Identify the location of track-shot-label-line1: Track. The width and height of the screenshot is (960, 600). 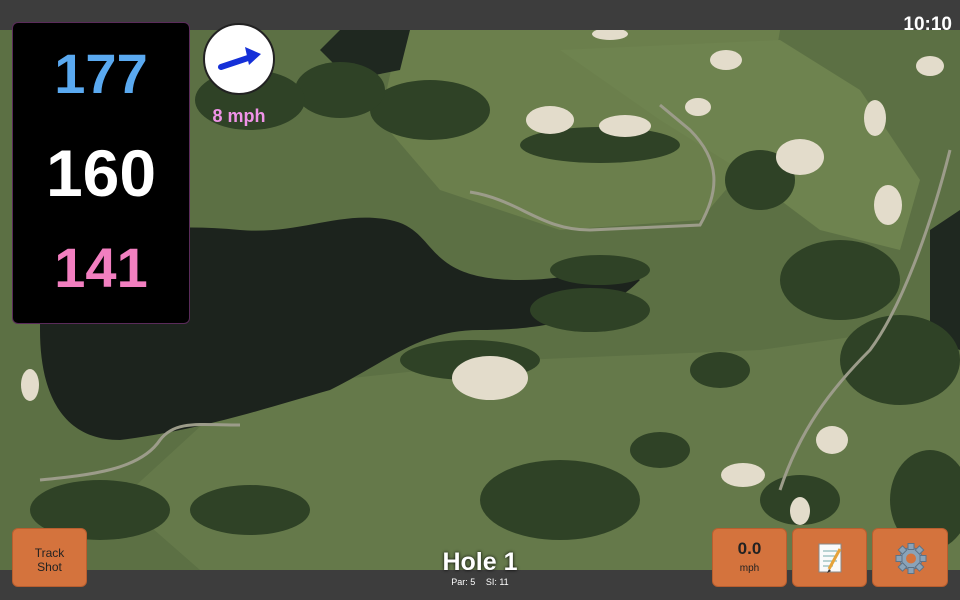
(49, 553).